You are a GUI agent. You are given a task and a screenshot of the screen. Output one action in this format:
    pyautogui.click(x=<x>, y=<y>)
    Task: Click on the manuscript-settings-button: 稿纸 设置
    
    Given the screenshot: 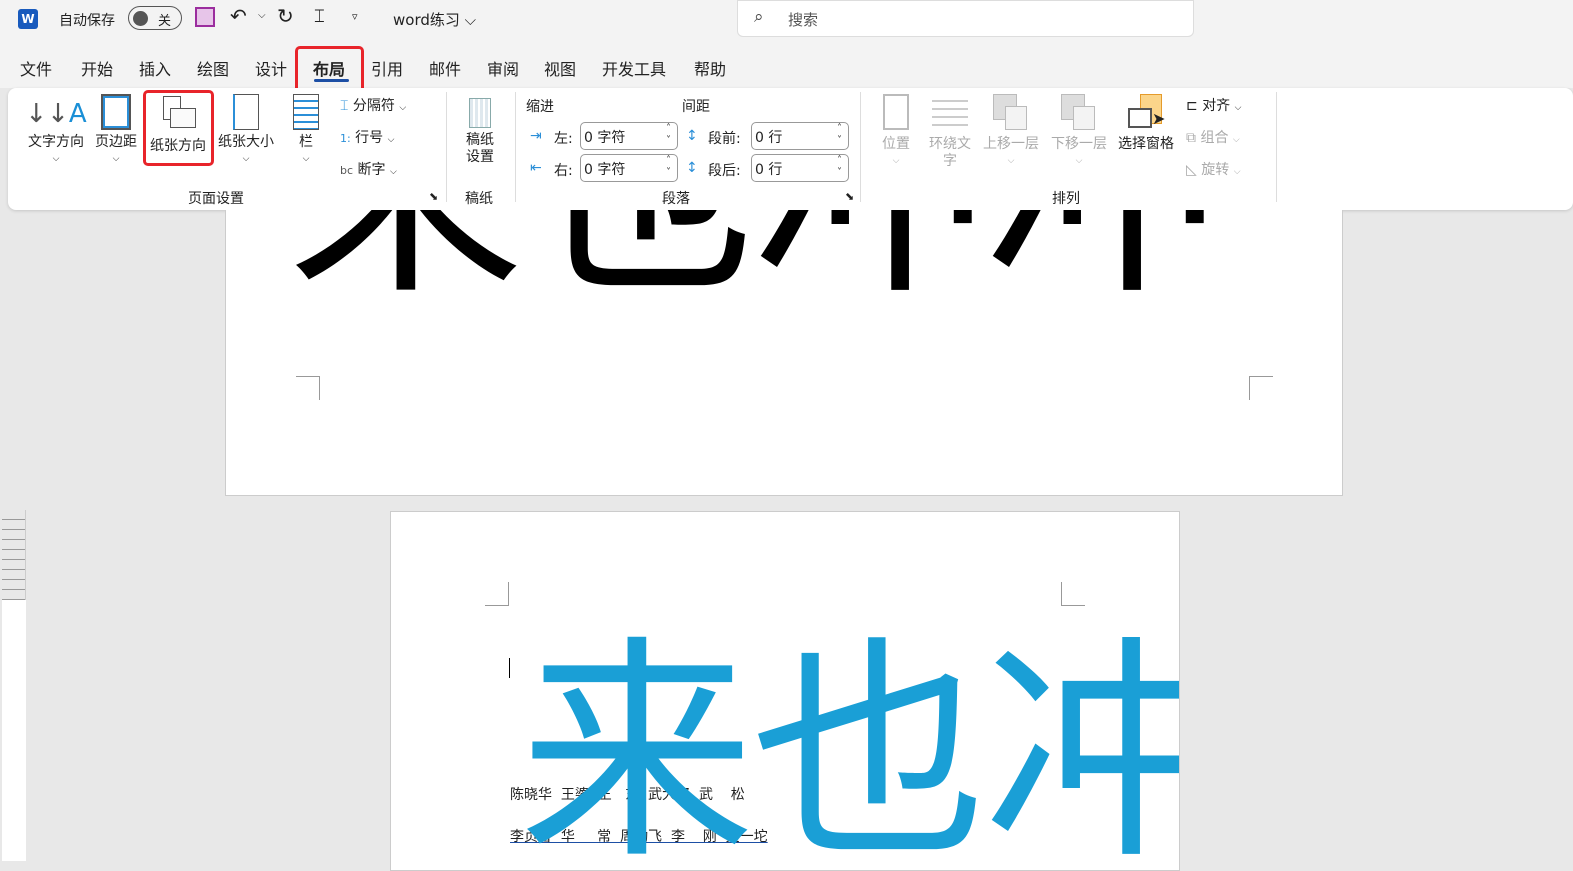 What is the action you would take?
    pyautogui.click(x=480, y=132)
    